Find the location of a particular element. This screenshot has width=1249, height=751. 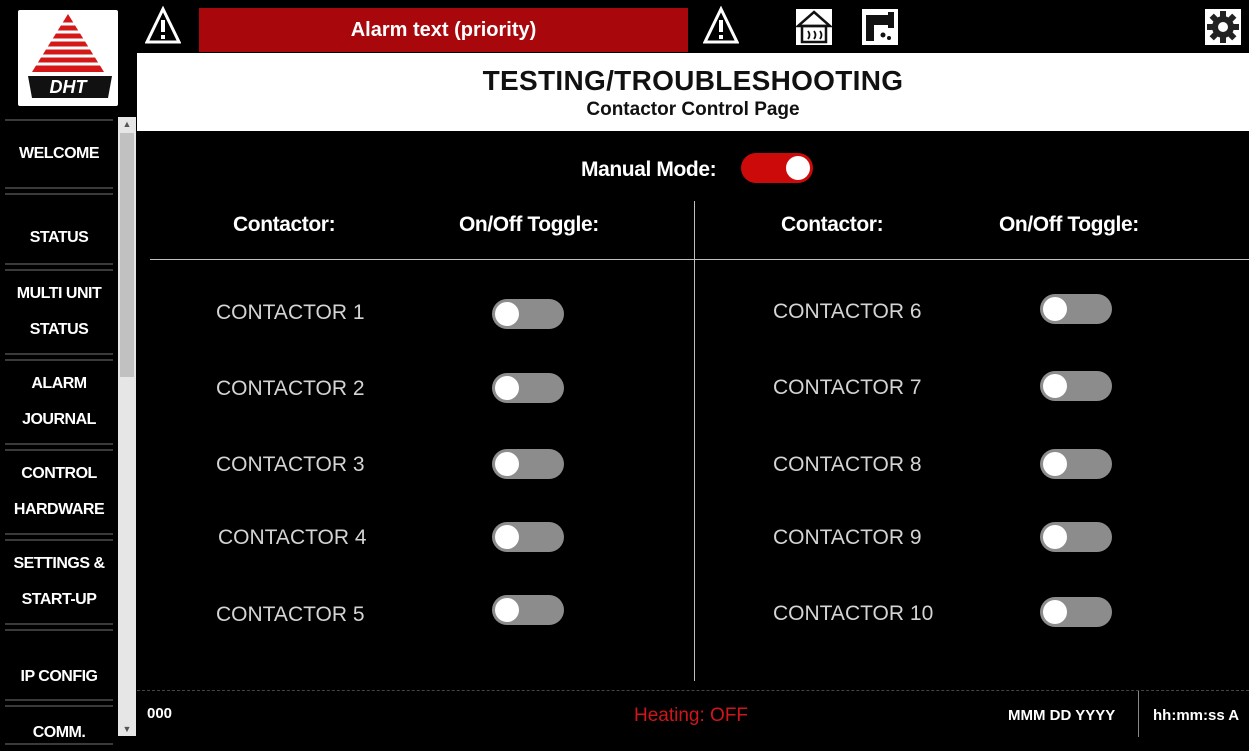

status-code: 000 is located at coordinates (160, 713).